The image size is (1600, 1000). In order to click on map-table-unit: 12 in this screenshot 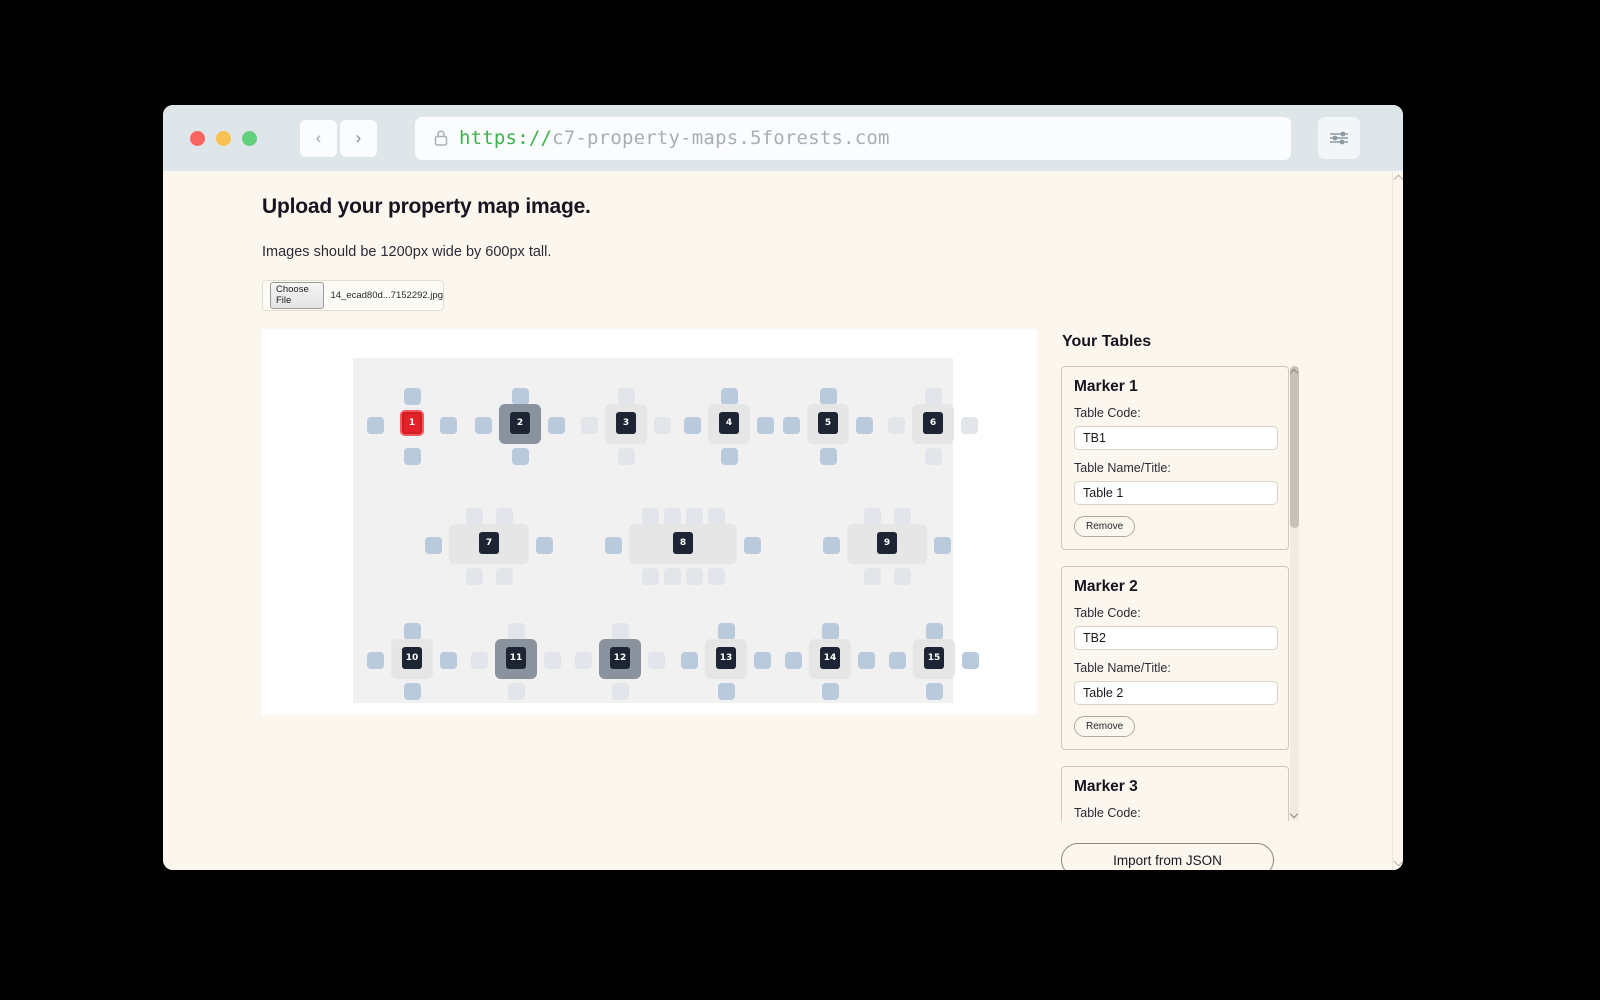, I will do `click(620, 660)`.